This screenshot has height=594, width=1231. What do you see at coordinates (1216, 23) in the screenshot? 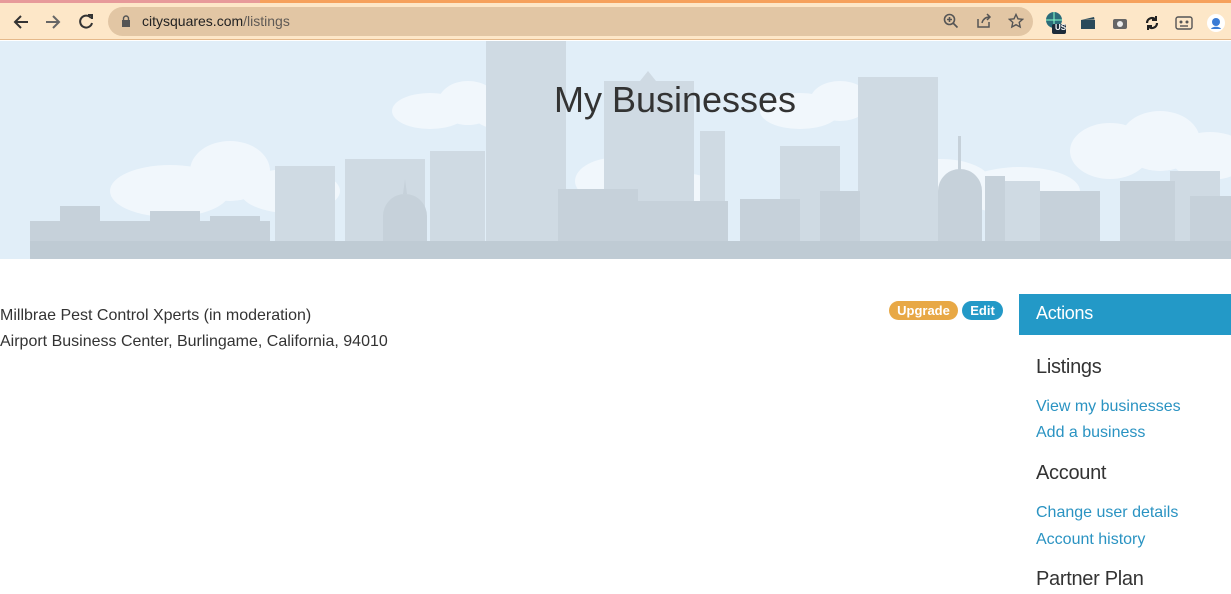
I see `profile-avatar-icon` at bounding box center [1216, 23].